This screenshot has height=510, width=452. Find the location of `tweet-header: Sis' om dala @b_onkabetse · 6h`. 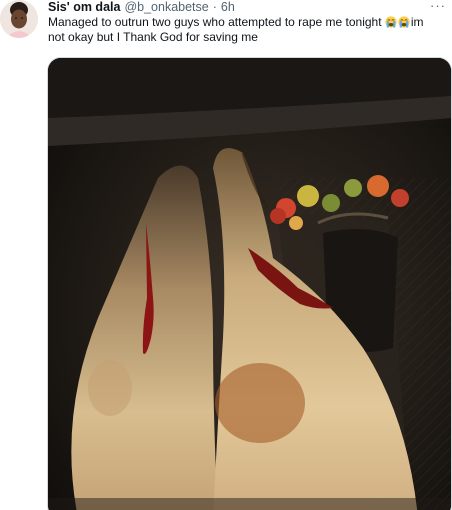

tweet-header: Sis' om dala @b_onkabetse · 6h is located at coordinates (141, 8).